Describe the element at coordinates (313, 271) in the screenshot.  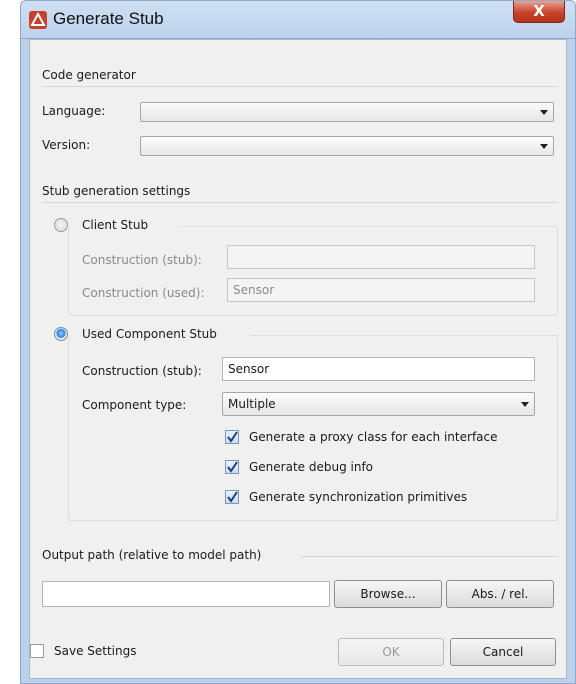
I see `client-stub-box` at that location.